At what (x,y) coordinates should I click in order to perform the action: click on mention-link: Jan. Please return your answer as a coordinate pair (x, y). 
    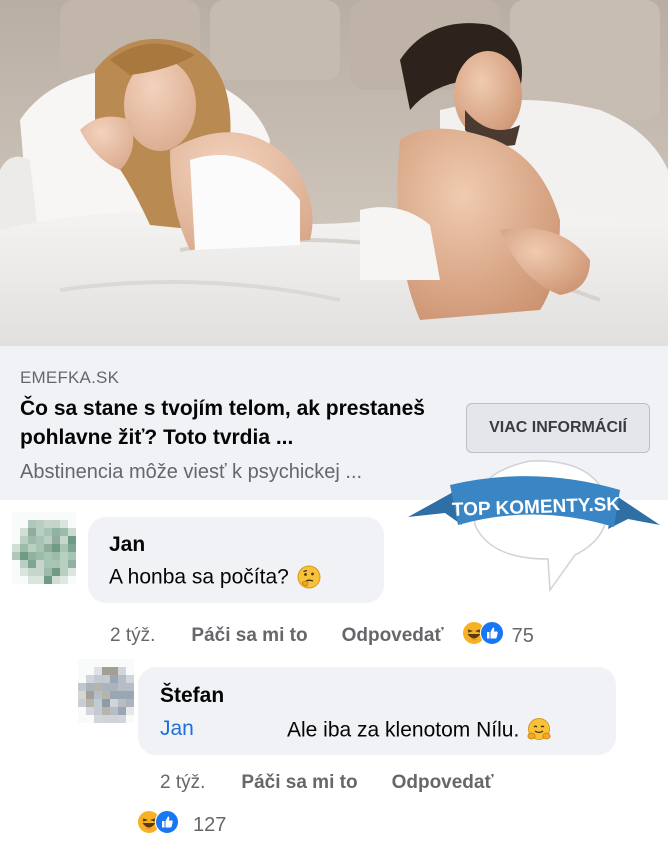
    Looking at the image, I should click on (177, 729).